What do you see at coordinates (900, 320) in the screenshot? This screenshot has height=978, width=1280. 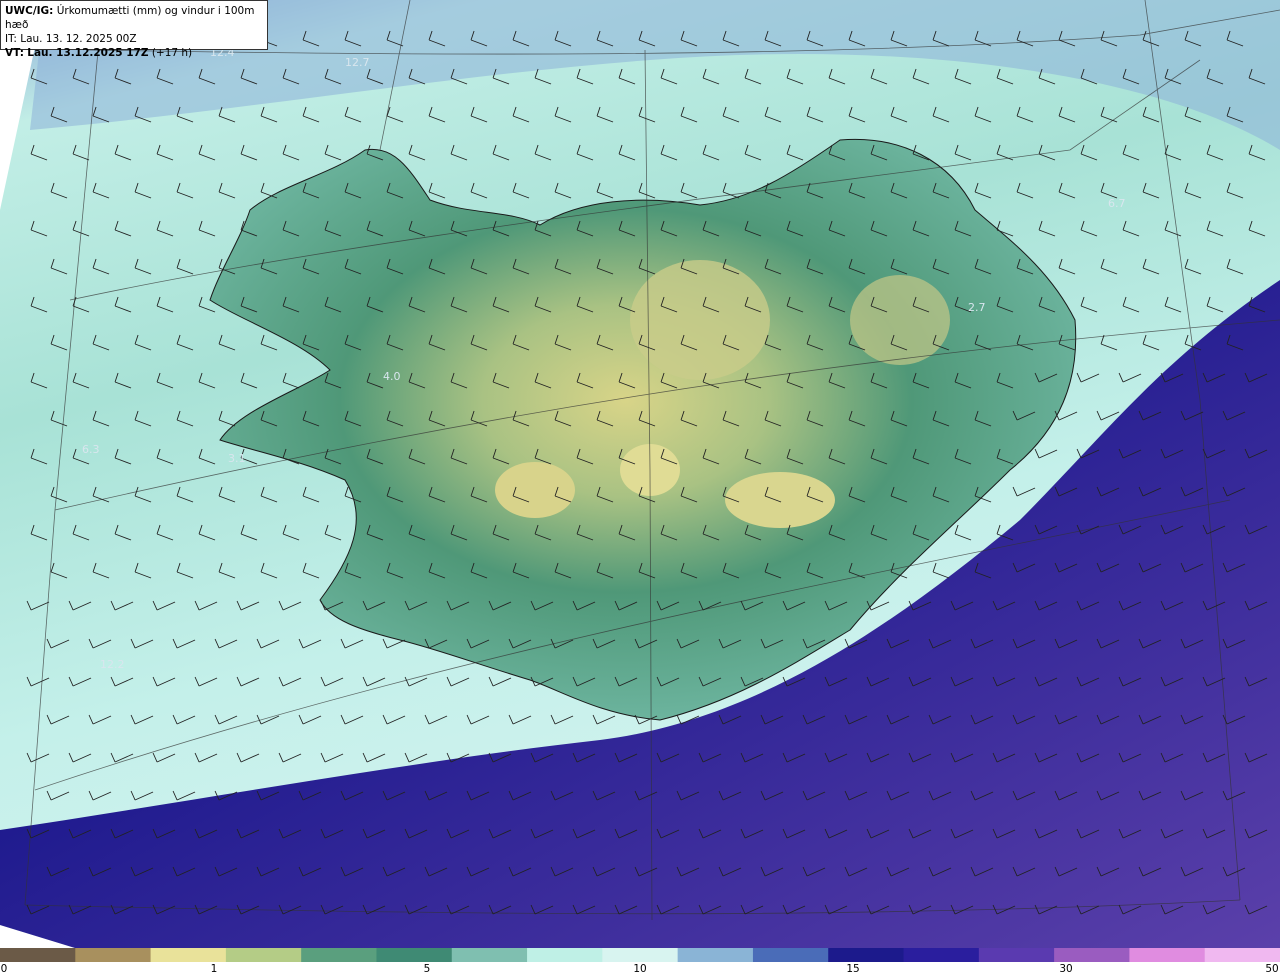 I see `highland-east` at bounding box center [900, 320].